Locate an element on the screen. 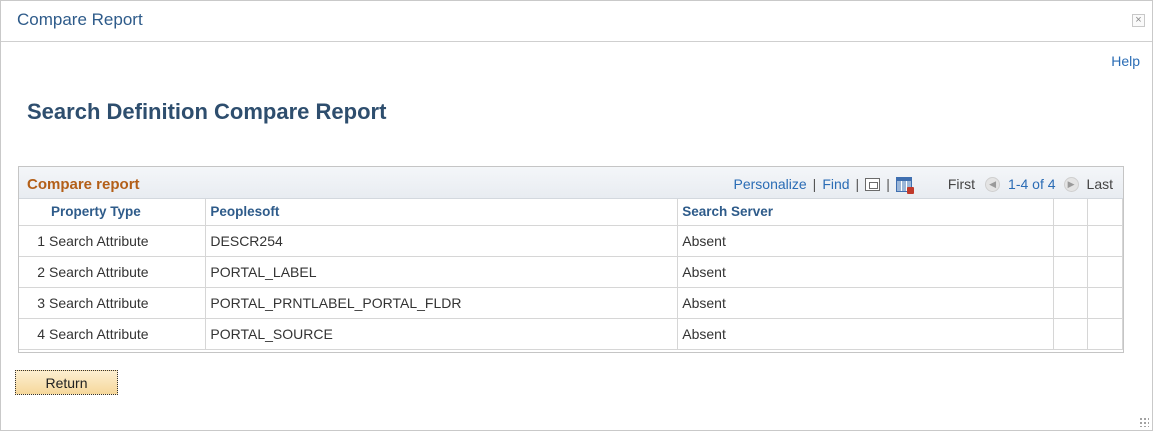  row-range: 1-4 of 4 is located at coordinates (1032, 184).